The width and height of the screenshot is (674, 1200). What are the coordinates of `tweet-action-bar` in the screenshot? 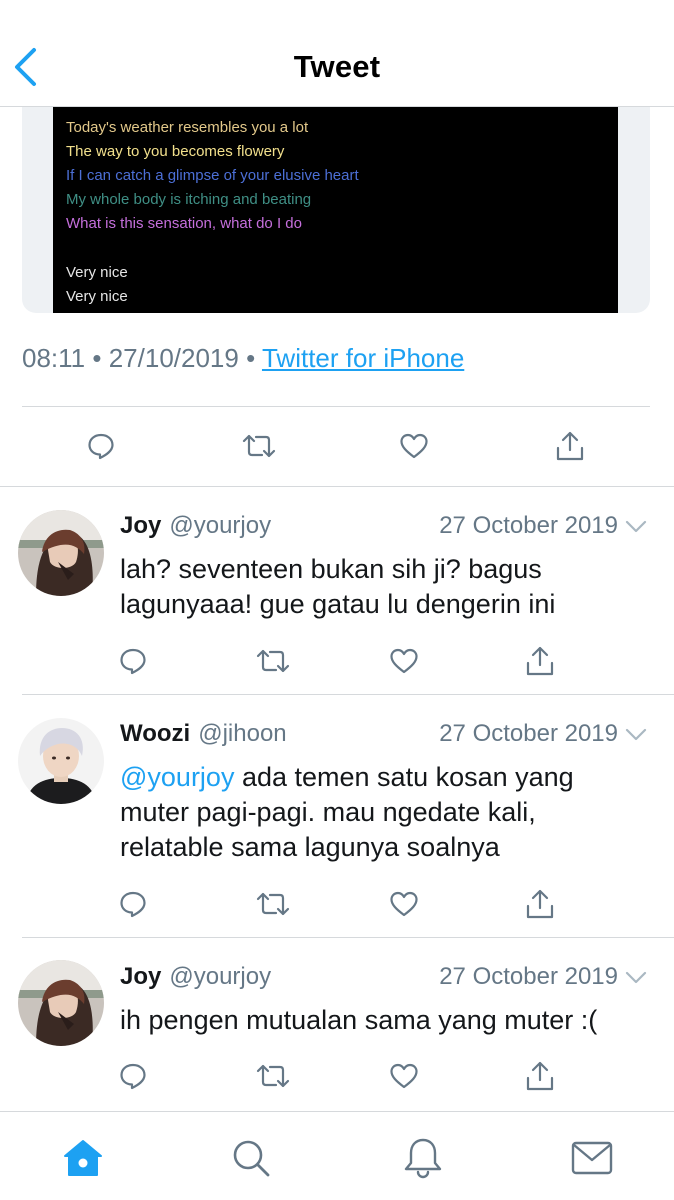 It's located at (337, 446).